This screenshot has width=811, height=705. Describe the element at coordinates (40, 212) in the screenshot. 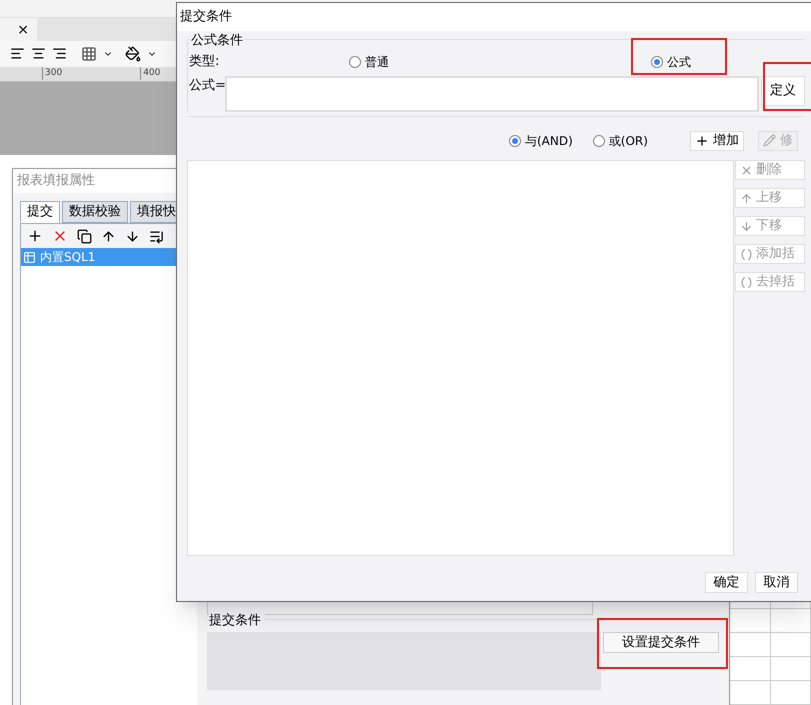

I see `tab: 提交` at that location.